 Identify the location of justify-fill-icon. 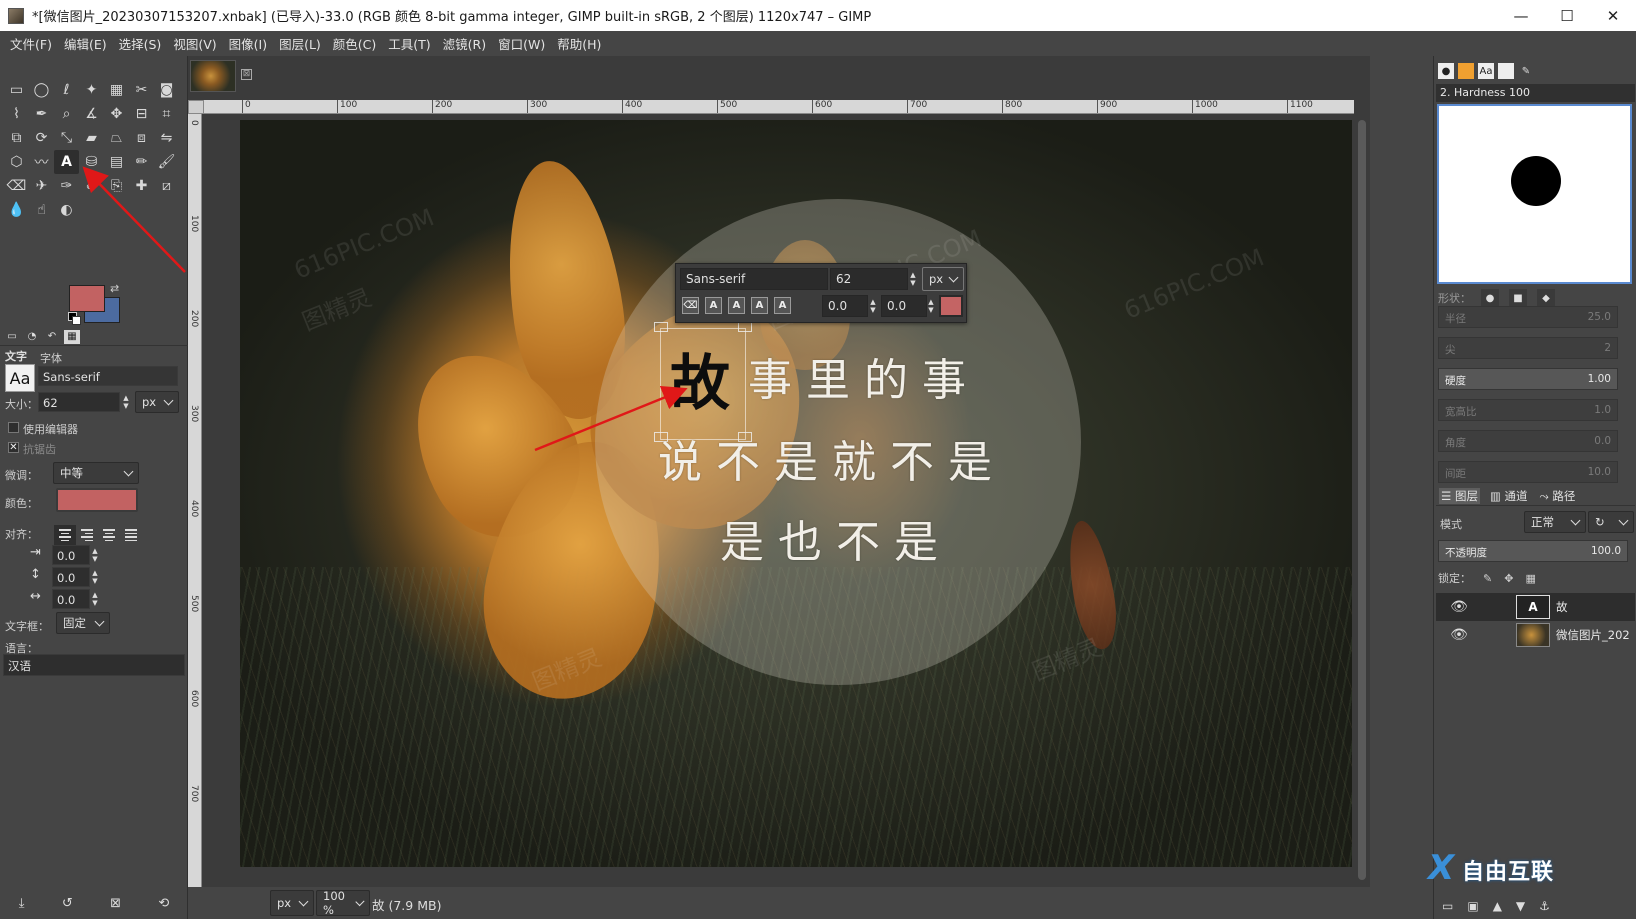
(131, 535).